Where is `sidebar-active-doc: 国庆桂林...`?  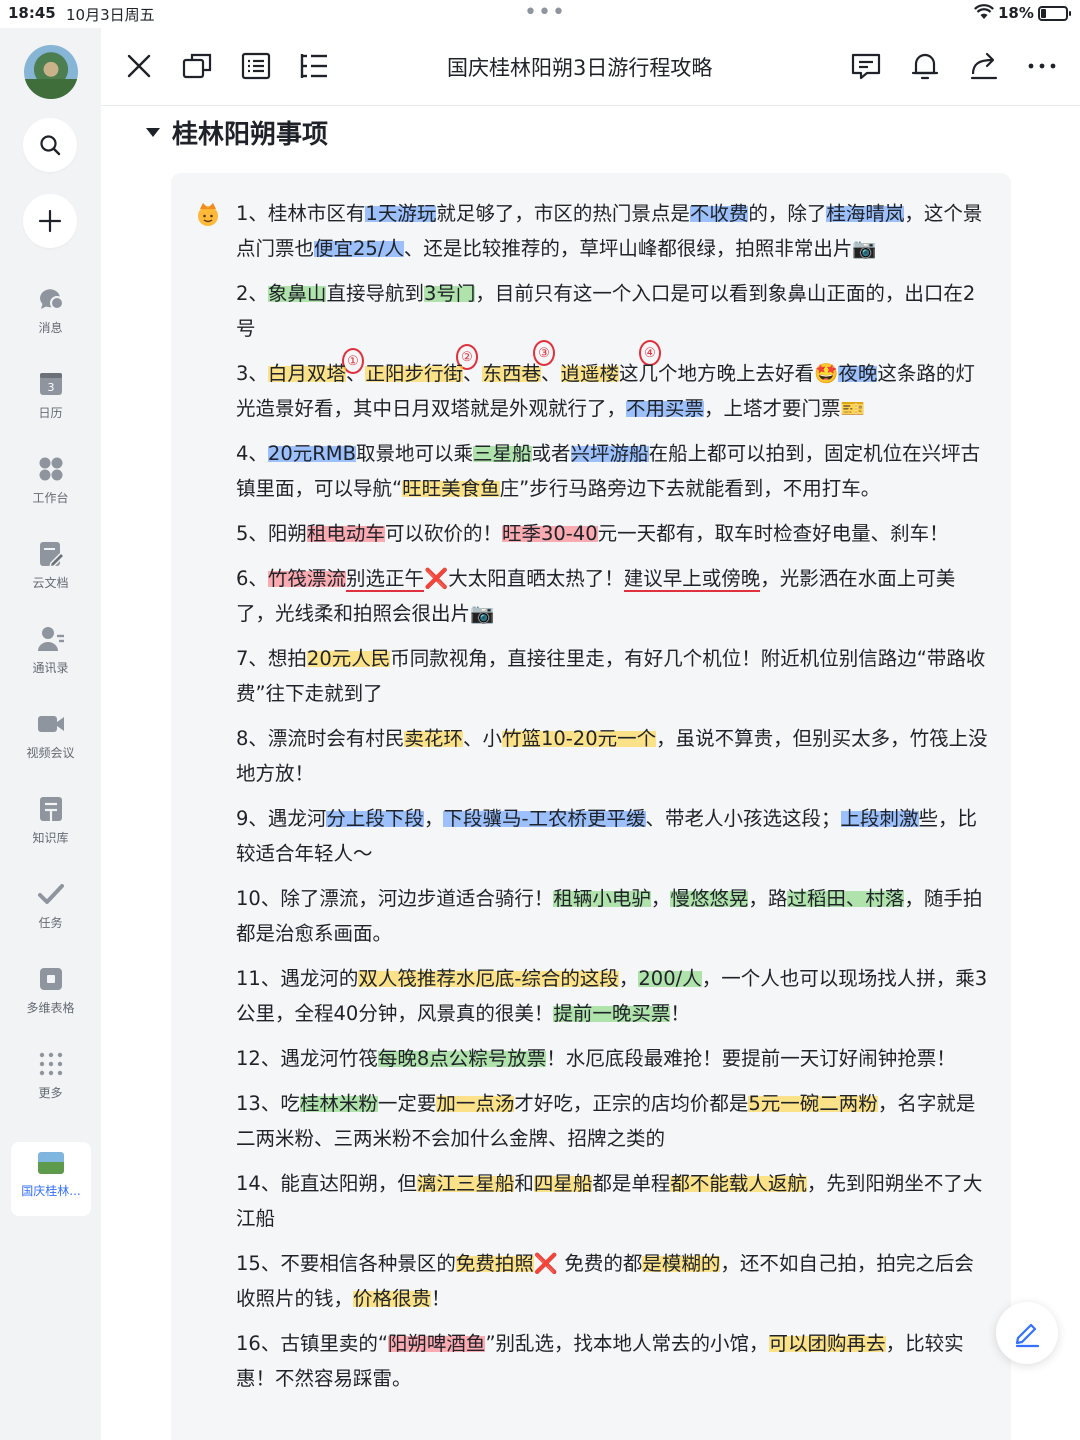 sidebar-active-doc: 国庆桂林... is located at coordinates (51, 1179).